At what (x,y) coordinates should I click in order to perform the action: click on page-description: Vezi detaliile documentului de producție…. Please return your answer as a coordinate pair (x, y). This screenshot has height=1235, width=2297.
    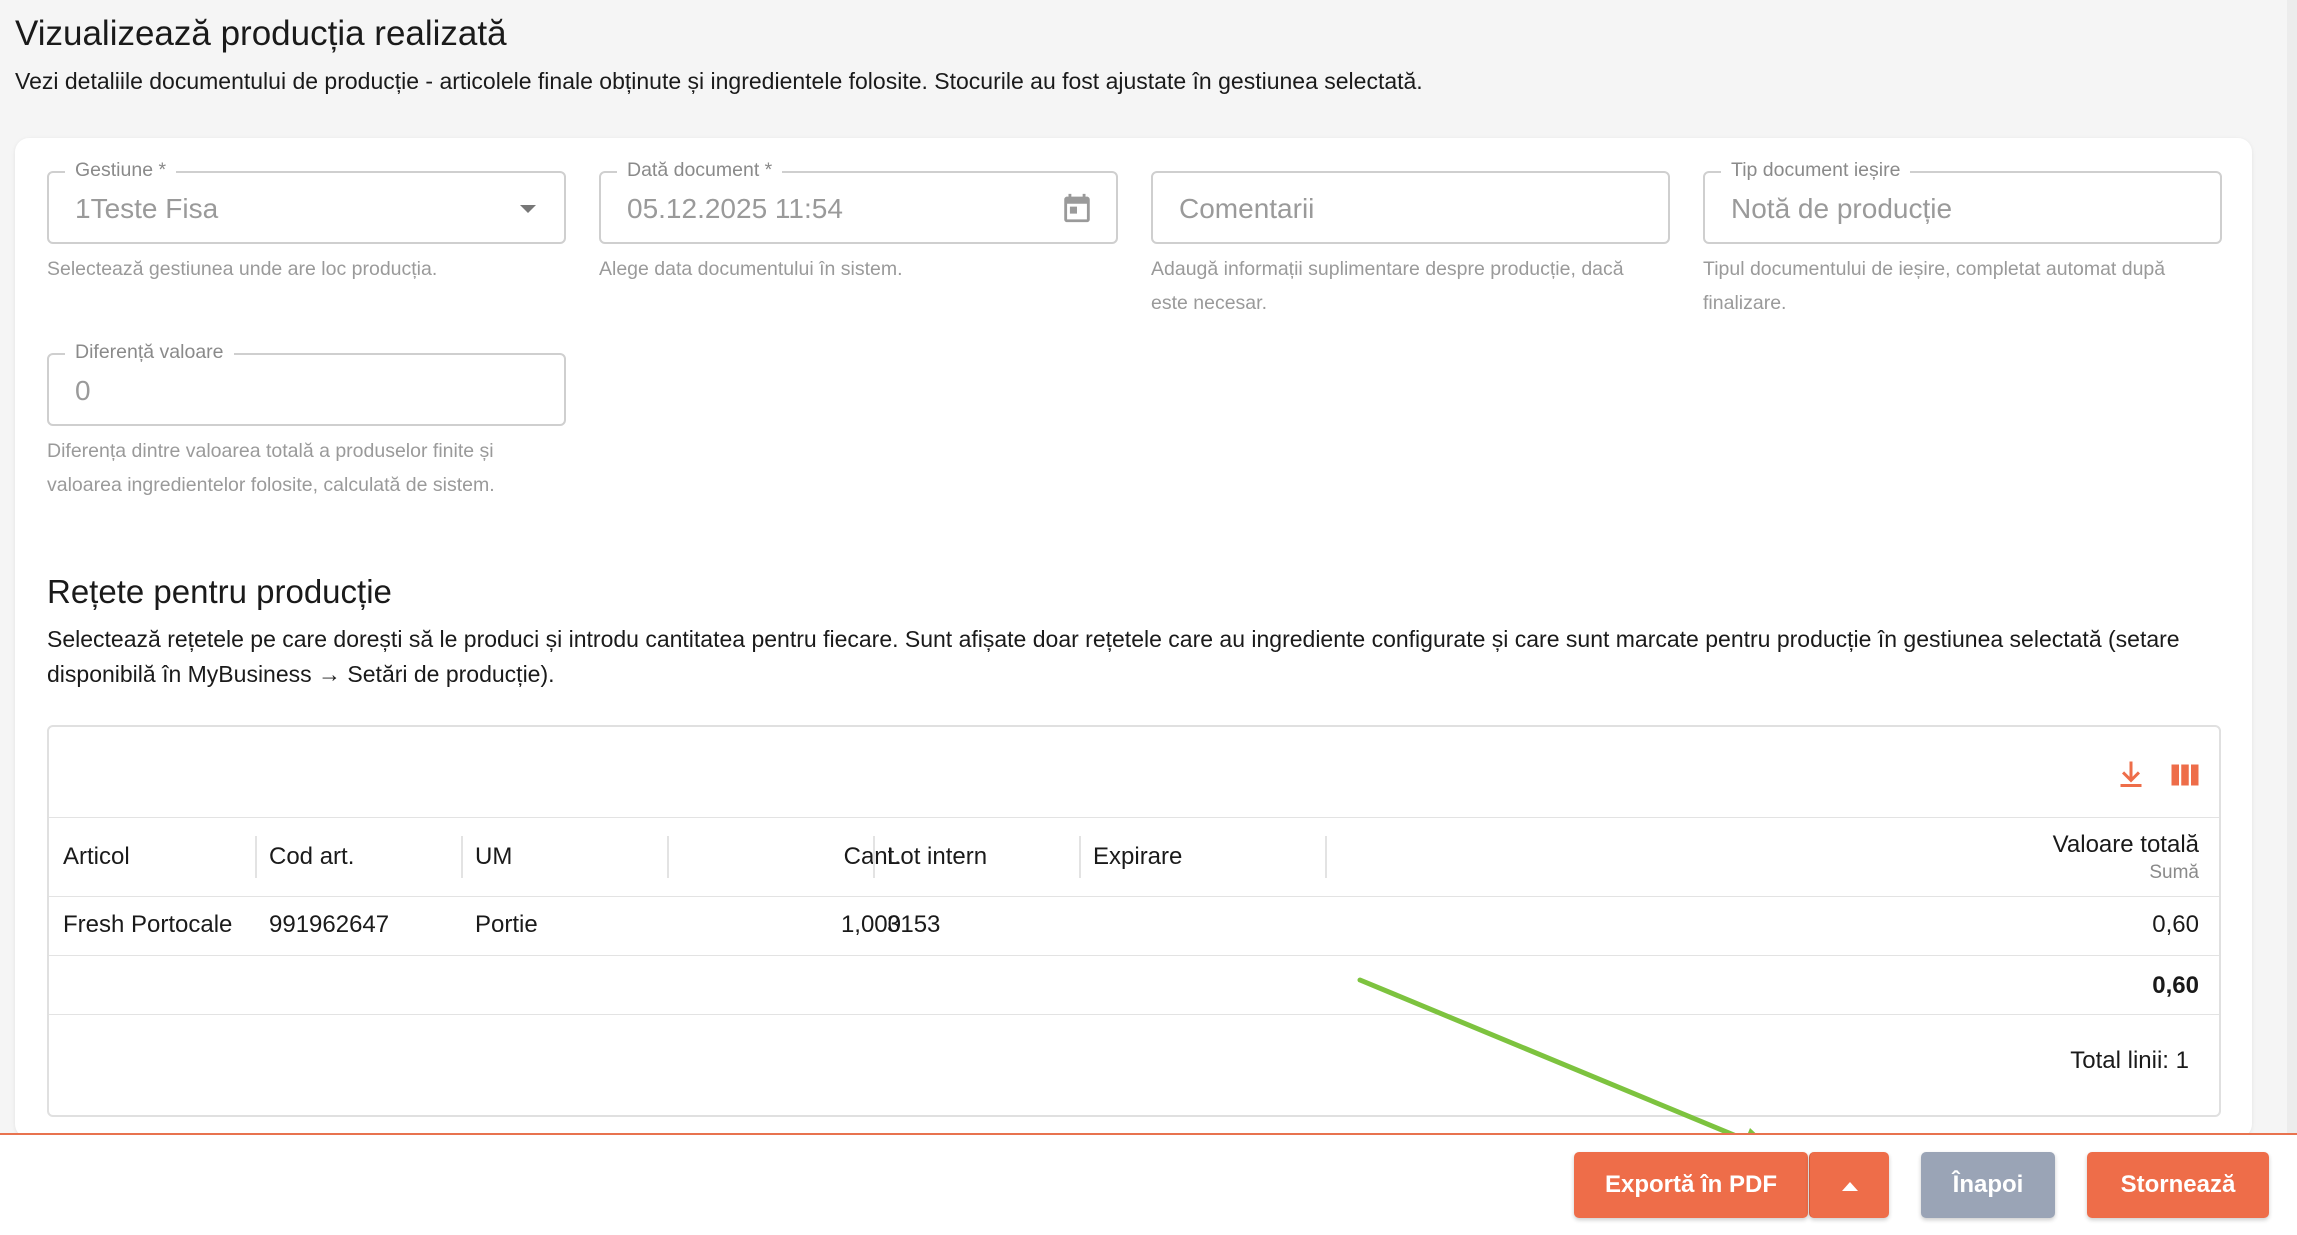
    Looking at the image, I should click on (719, 81).